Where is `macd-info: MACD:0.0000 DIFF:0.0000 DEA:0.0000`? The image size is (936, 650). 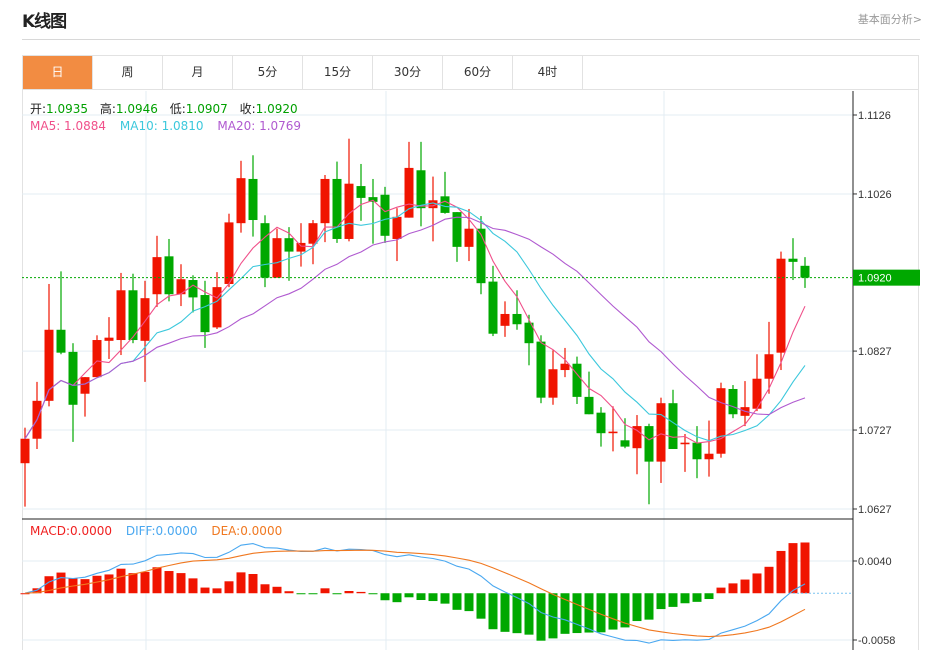 macd-info: MACD:0.0000 DIFF:0.0000 DEA:0.0000 is located at coordinates (156, 531).